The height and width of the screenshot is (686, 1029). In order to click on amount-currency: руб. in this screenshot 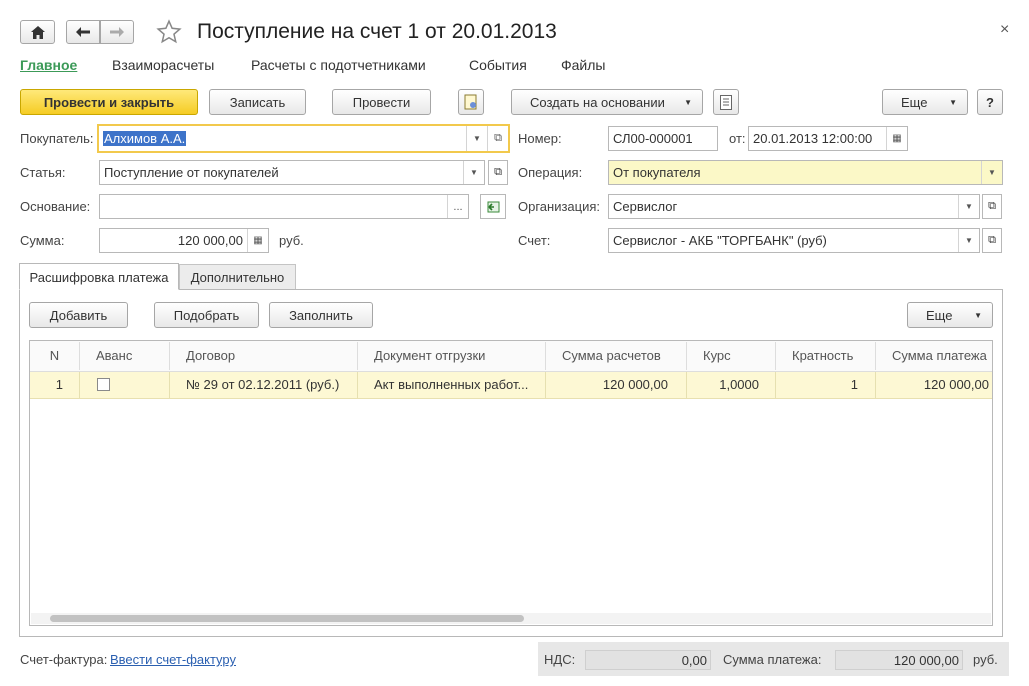, I will do `click(291, 240)`.